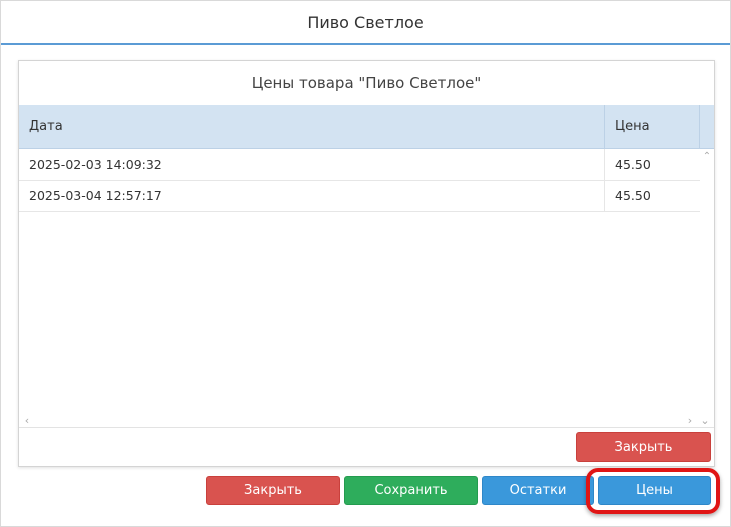 Image resolution: width=731 pixels, height=527 pixels. I want to click on table-row: 2025-03-04 12:57:17 45.50, so click(359, 196).